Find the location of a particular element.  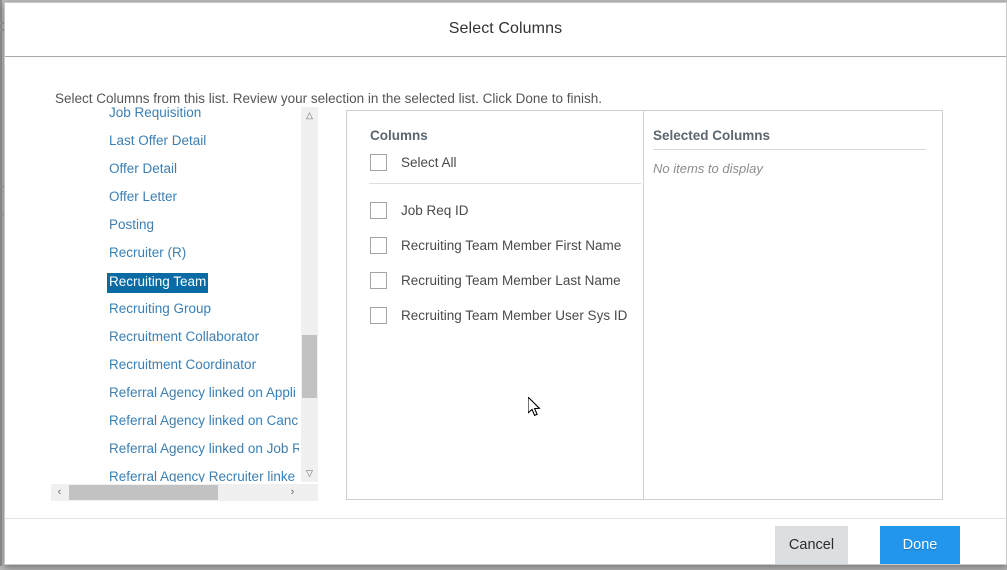

list-item: Recruitment Coordinator is located at coordinates (182, 366).